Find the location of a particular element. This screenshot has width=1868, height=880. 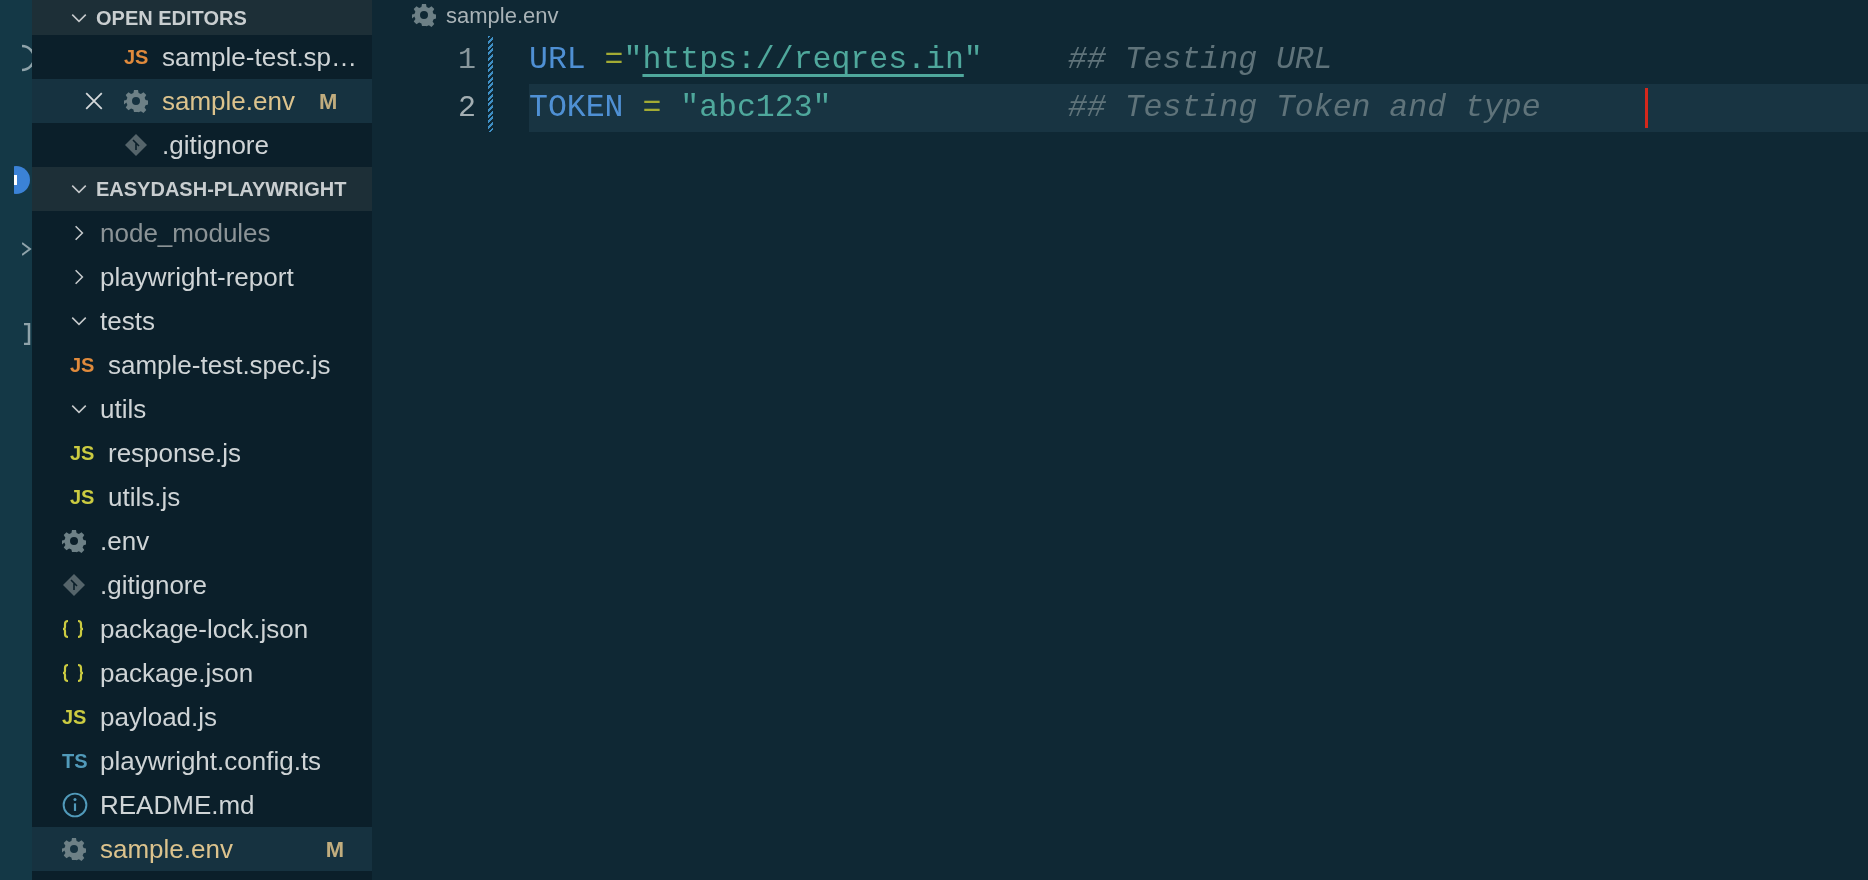

file-tree-item: JS payload.js is located at coordinates (202, 717).